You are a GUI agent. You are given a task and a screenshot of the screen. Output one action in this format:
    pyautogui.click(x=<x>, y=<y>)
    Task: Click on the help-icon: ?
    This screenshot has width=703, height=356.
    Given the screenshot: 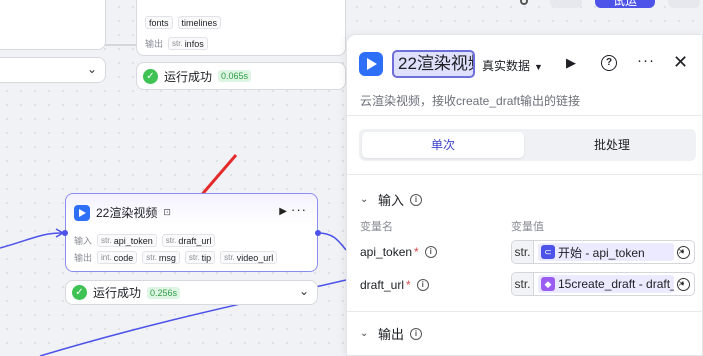 What is the action you would take?
    pyautogui.click(x=609, y=63)
    